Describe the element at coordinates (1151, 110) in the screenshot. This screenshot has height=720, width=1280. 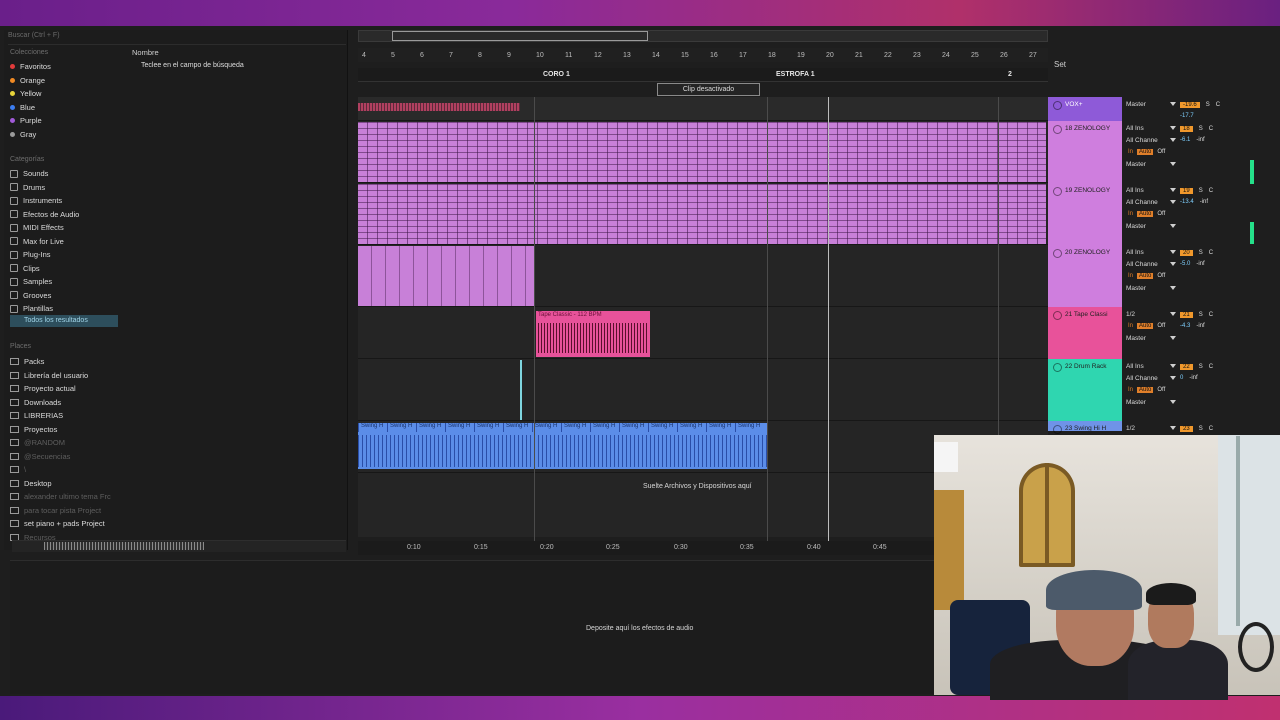
I see `track-io: Master` at that location.